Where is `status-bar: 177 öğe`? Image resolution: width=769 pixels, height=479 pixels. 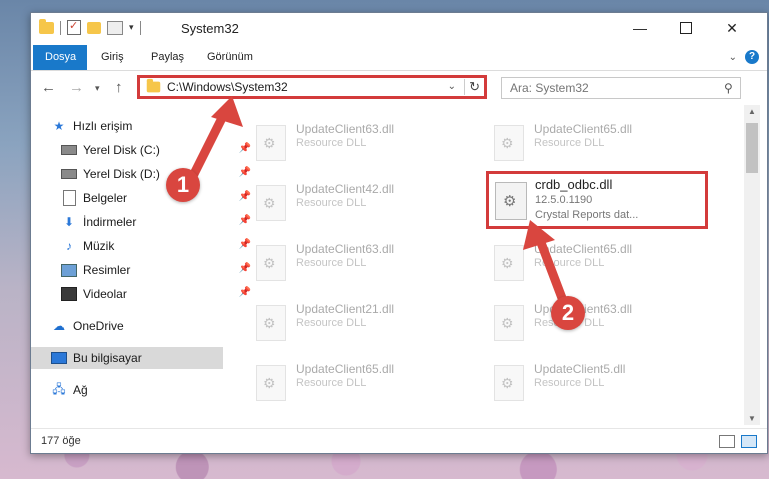
status-bar: 177 öğe is located at coordinates (399, 440).